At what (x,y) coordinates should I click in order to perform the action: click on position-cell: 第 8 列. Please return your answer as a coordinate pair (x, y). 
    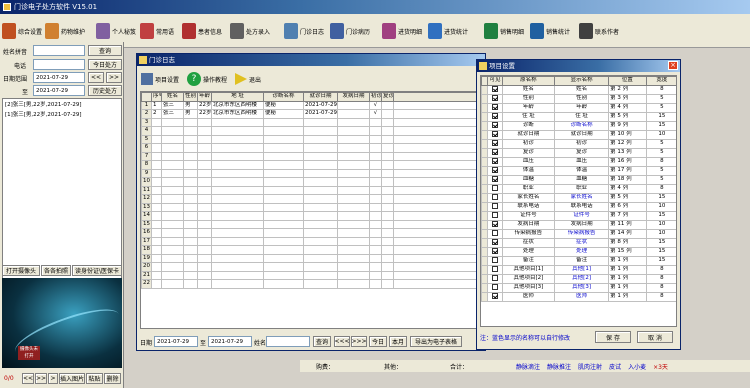
    Looking at the image, I should click on (627, 242).